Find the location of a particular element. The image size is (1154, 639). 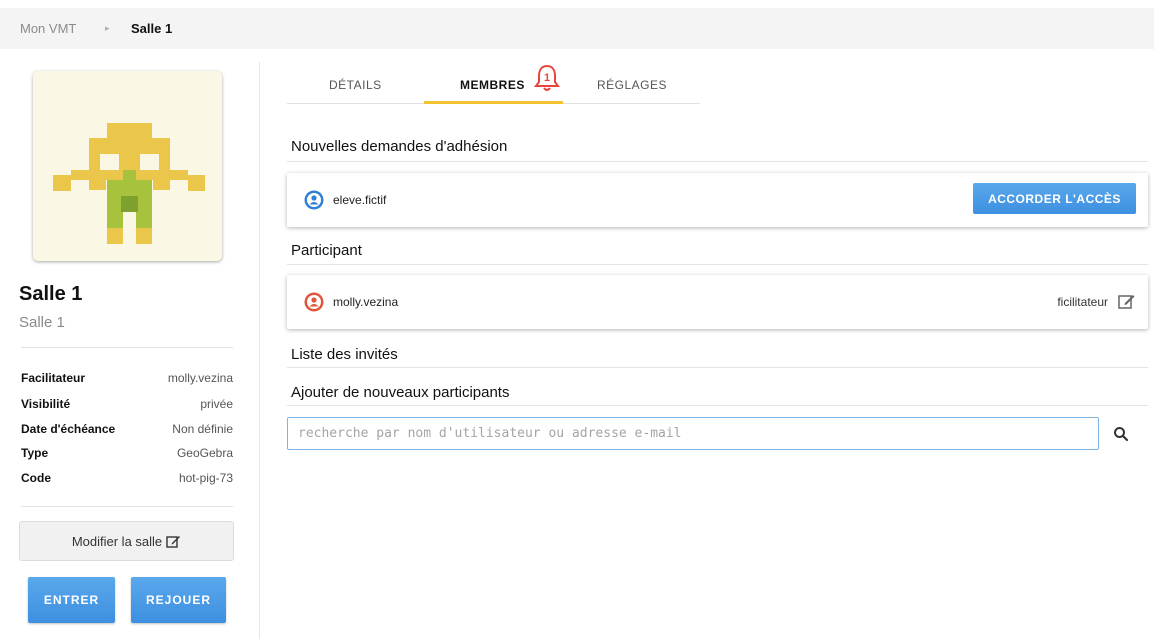

search-icon is located at coordinates (1121, 434).